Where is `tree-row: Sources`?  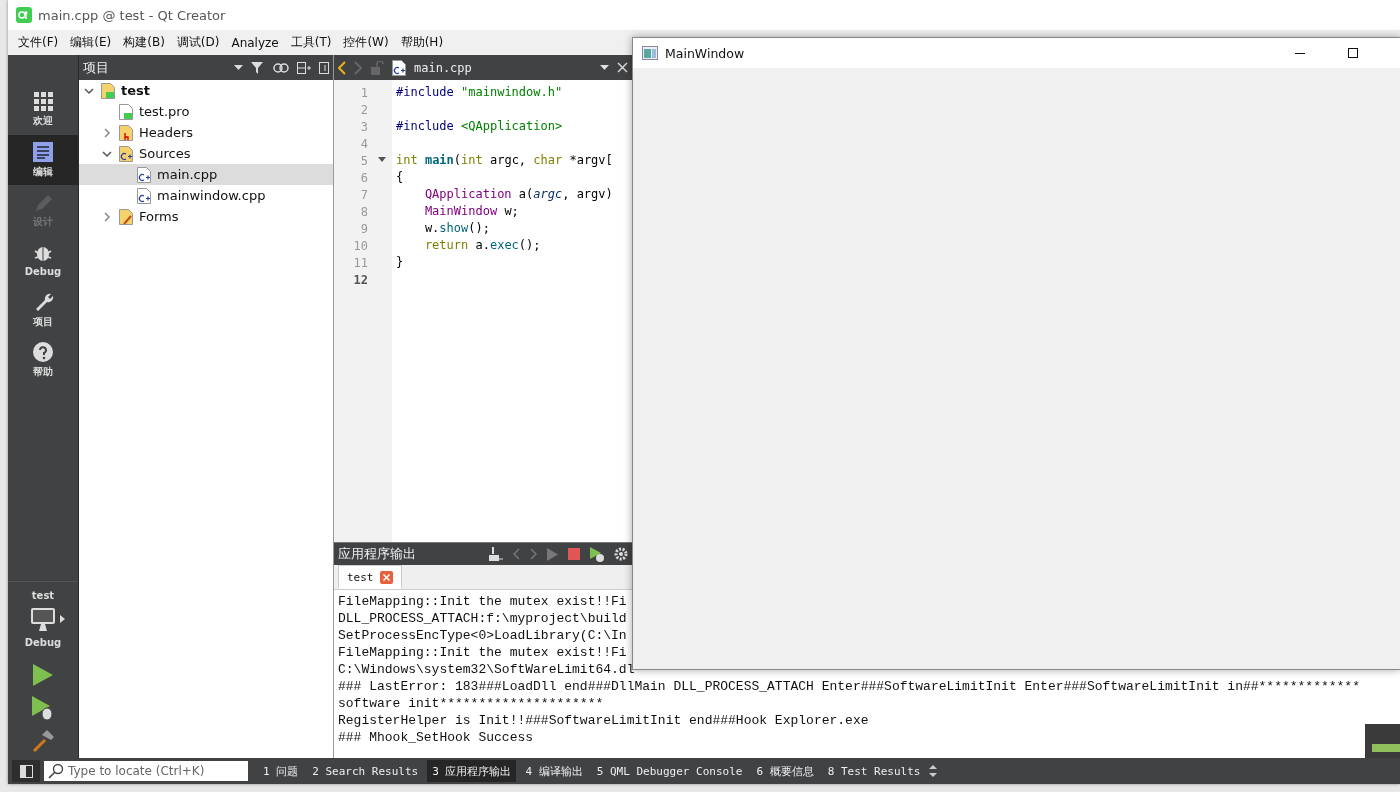
tree-row: Sources is located at coordinates (206, 153).